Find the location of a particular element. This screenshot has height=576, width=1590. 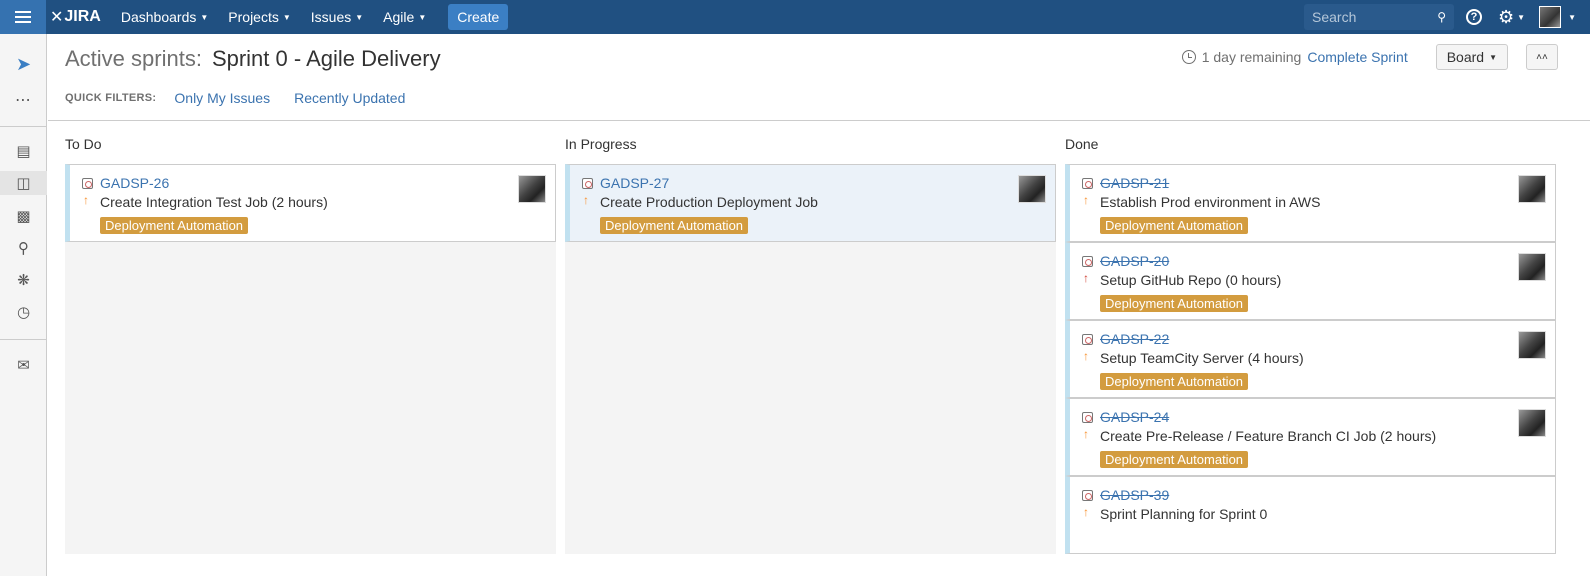

issue-key: GADSP-24 is located at coordinates (1134, 417).